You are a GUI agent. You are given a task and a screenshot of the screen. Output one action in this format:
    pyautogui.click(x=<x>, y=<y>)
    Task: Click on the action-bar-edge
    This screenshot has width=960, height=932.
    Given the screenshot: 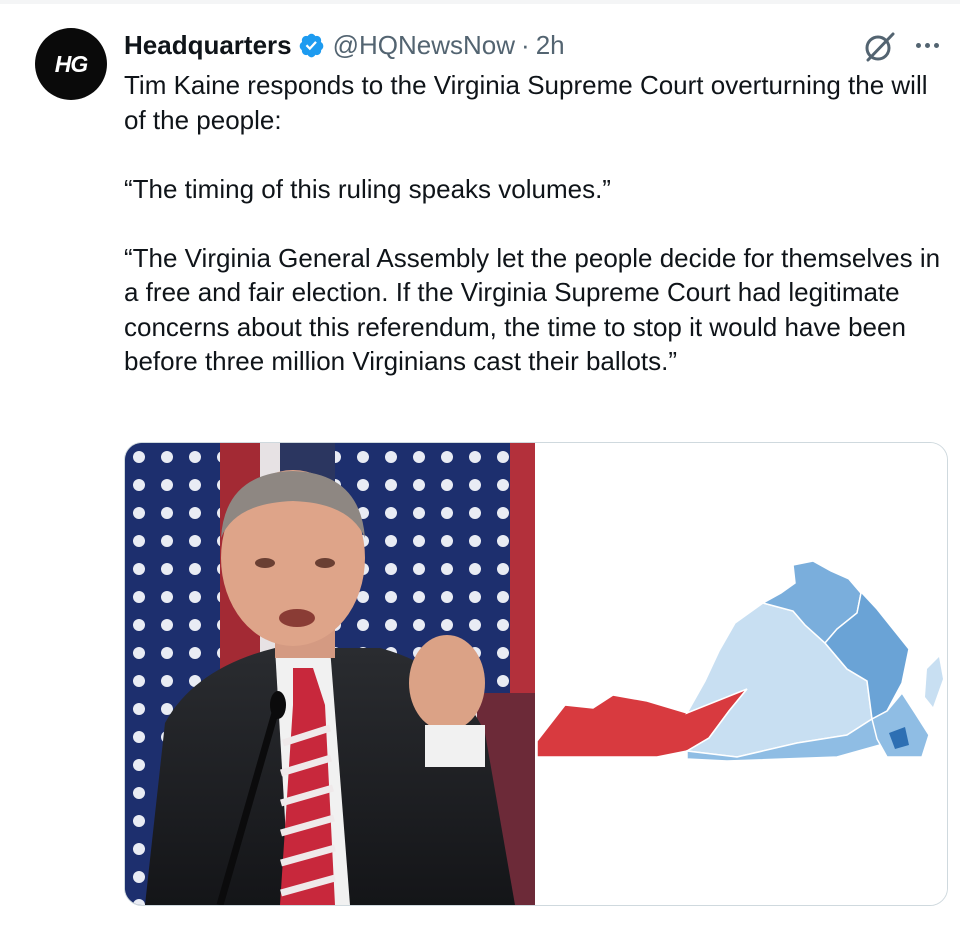 What is the action you would take?
    pyautogui.click(x=535, y=925)
    